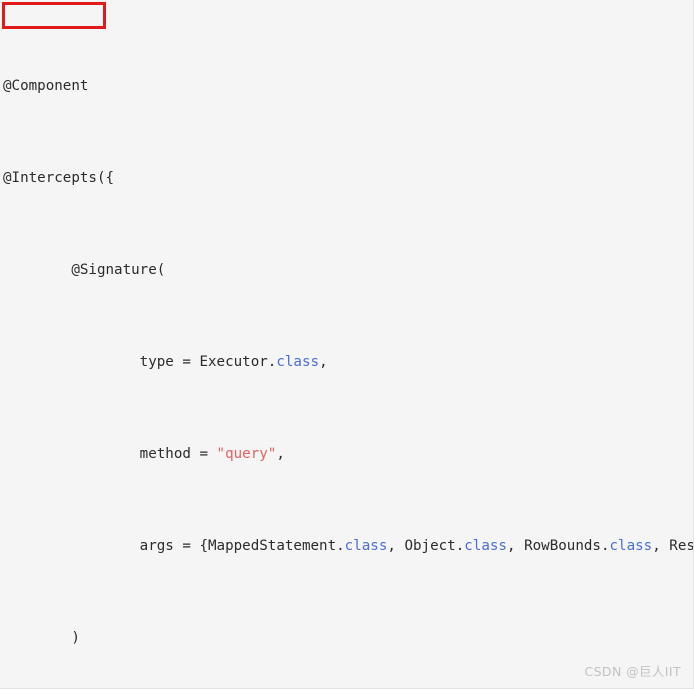  What do you see at coordinates (632, 671) in the screenshot?
I see `watermark-text: CSDN @巨人IIT` at bounding box center [632, 671].